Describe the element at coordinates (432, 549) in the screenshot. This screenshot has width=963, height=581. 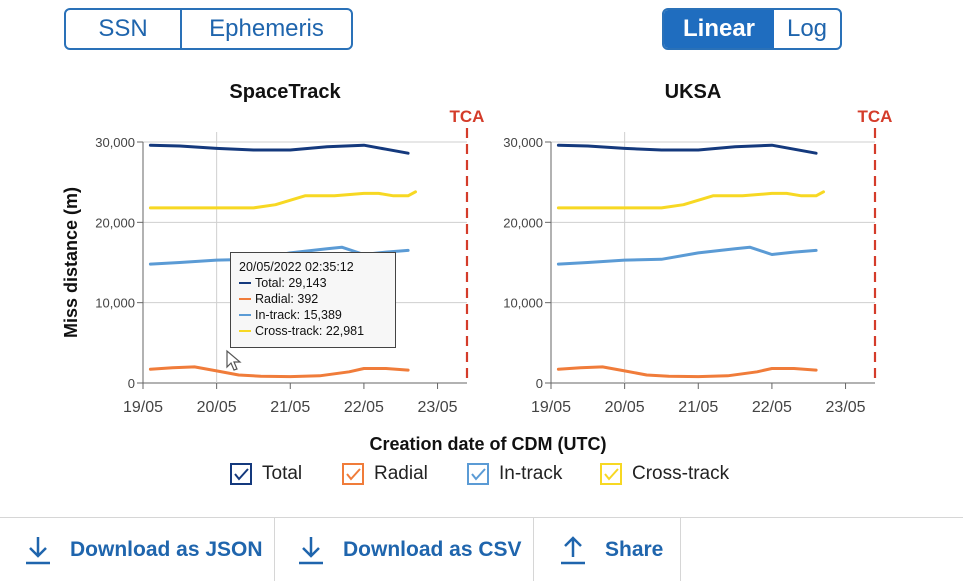
I see `download-csv-label: Download as CSV` at that location.